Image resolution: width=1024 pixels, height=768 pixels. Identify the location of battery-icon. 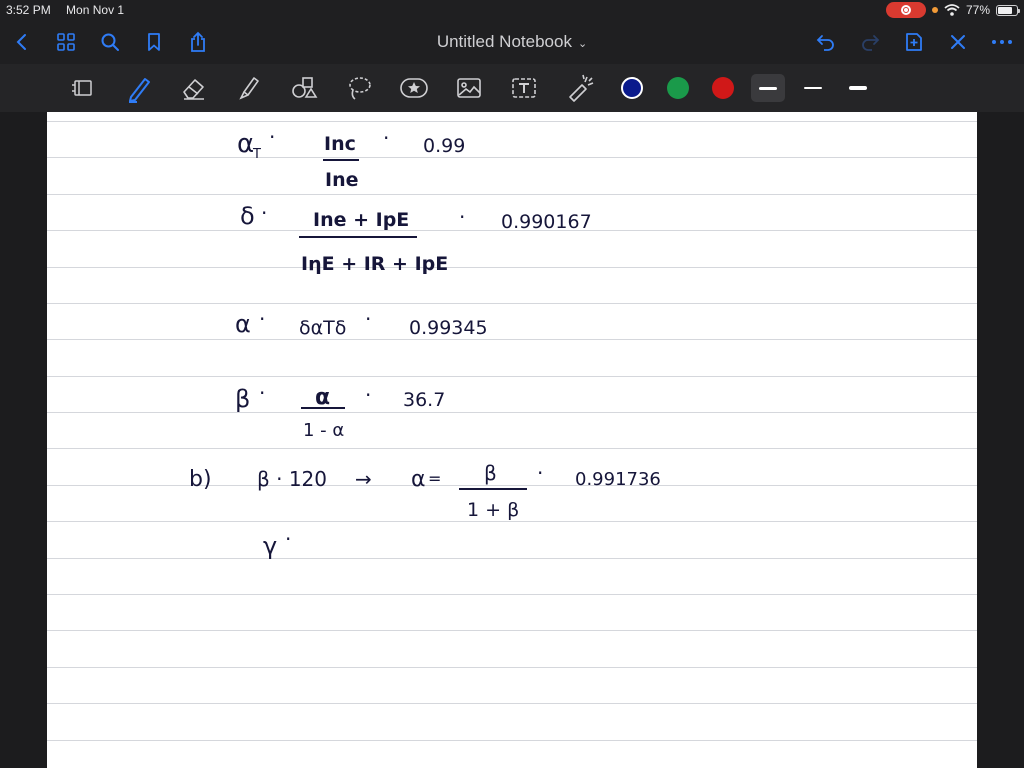
(1008, 10).